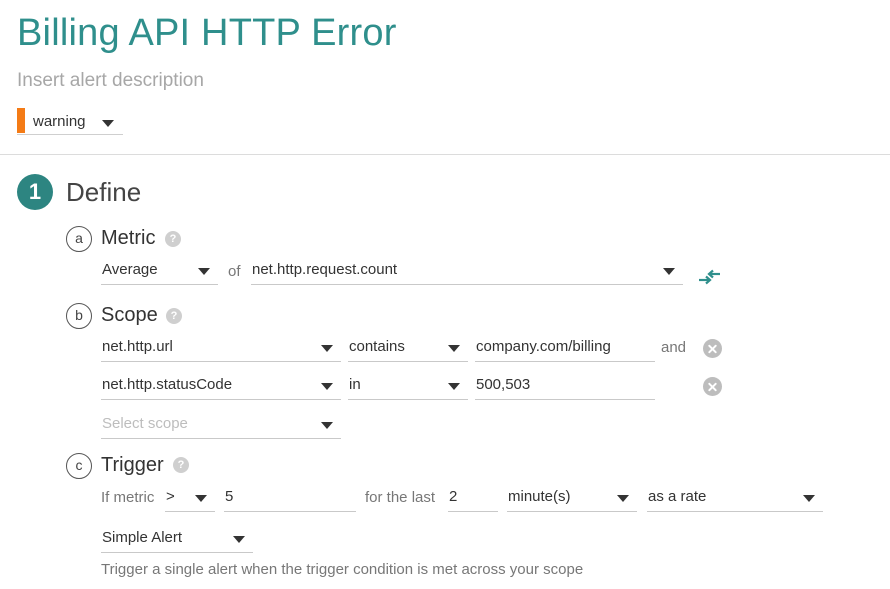  Describe the element at coordinates (159, 272) in the screenshot. I see `metric-aggregation-select: Average` at that location.